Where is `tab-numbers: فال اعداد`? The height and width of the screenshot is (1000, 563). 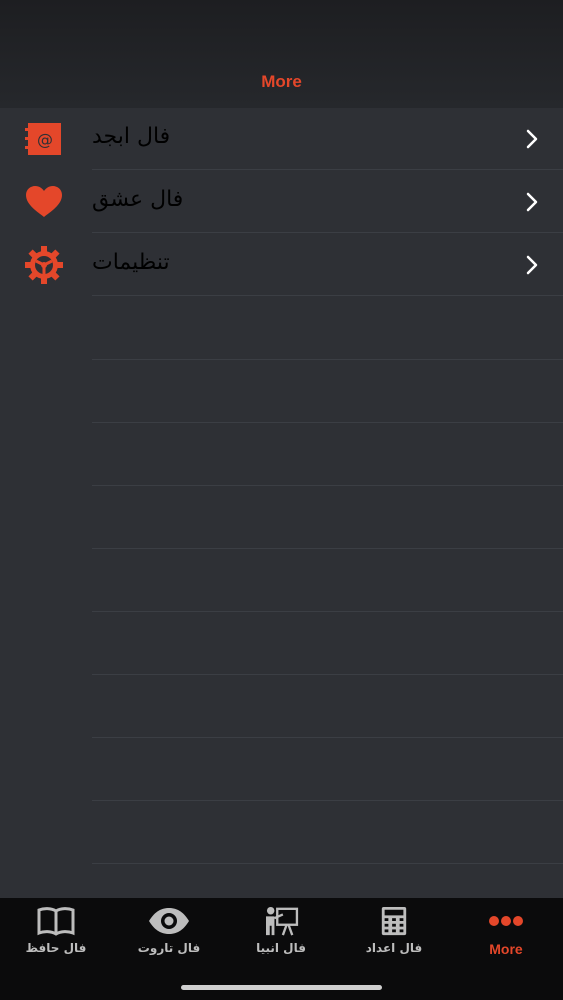
tab-numbers: فال اعداد is located at coordinates (394, 938).